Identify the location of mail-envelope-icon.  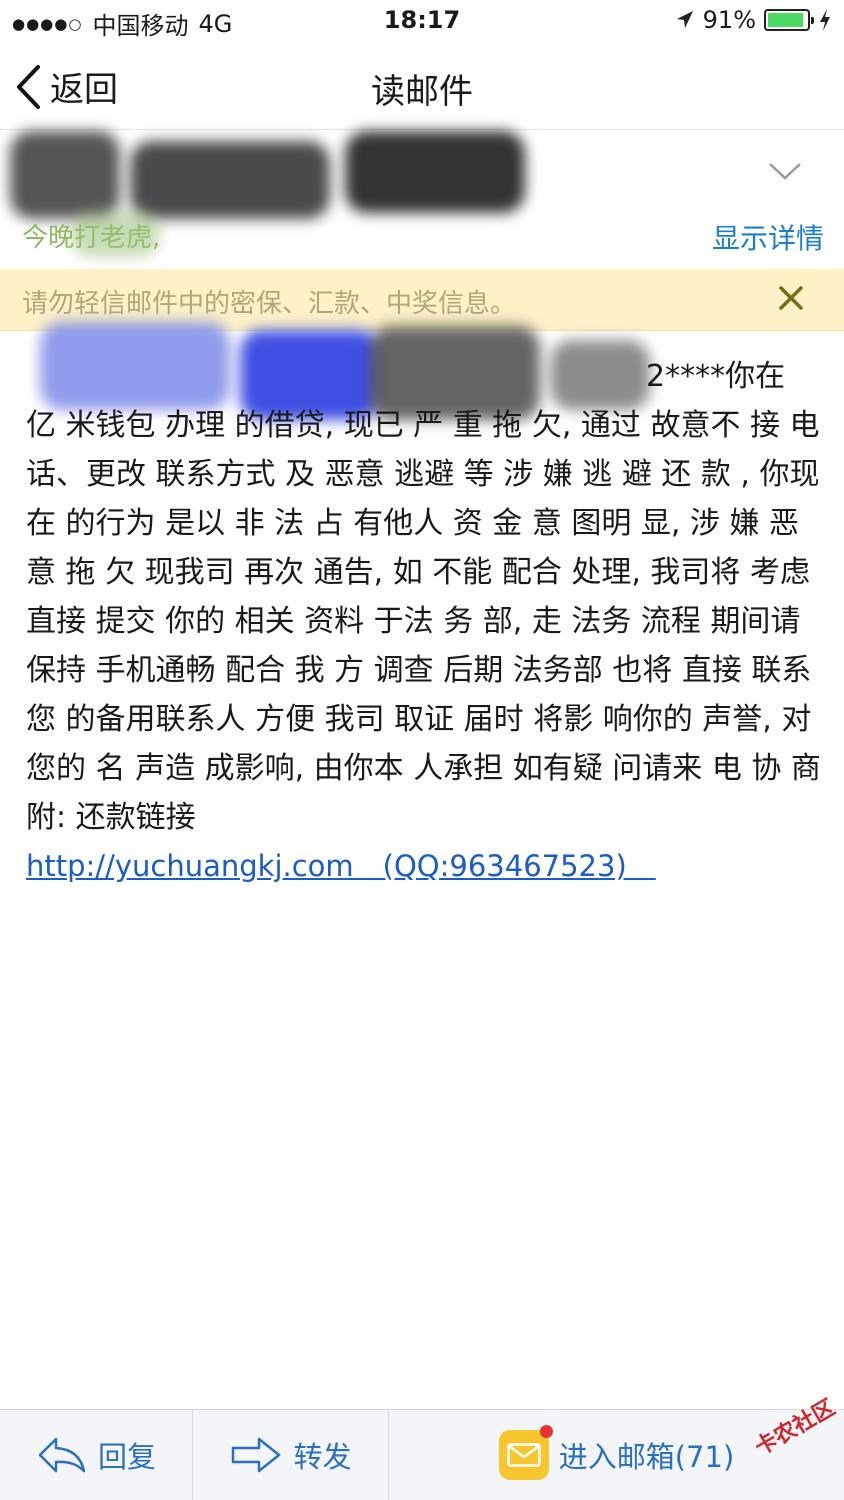
(525, 1452).